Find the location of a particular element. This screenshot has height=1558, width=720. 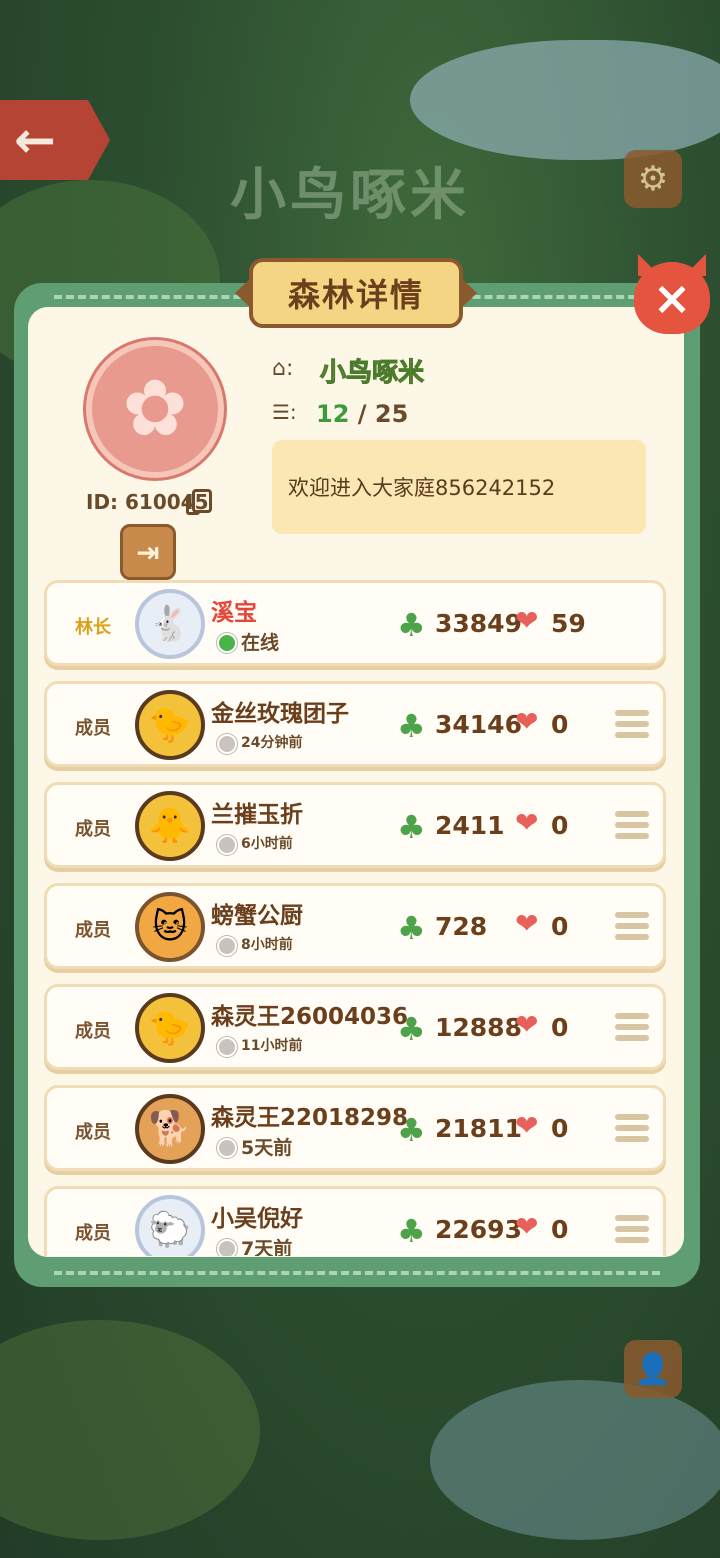

member-score: 2411 is located at coordinates (470, 825).